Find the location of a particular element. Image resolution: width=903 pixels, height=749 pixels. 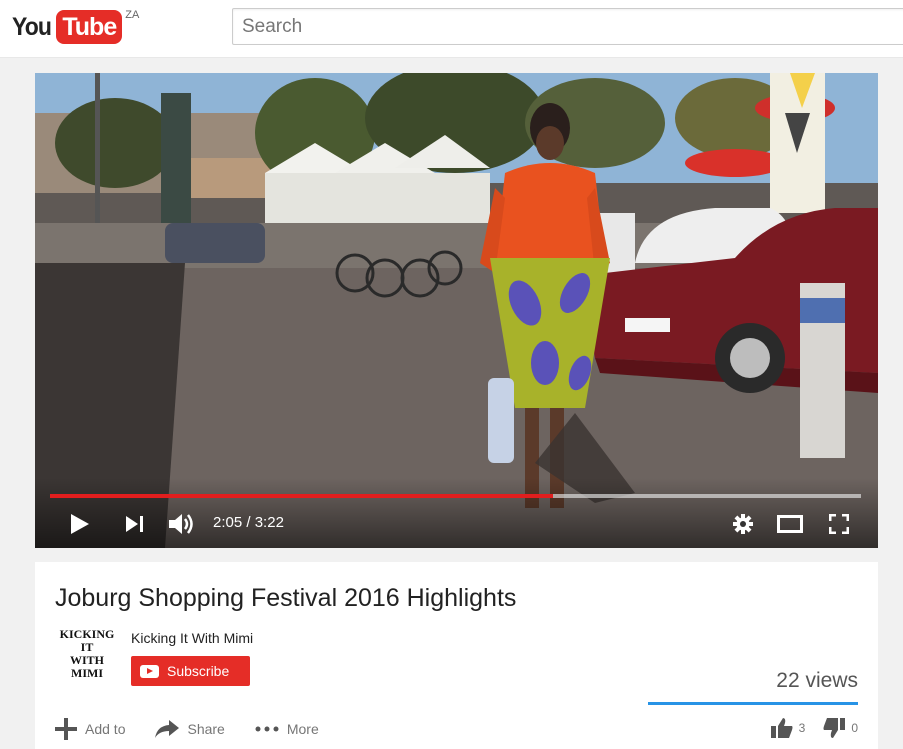

plus-icon is located at coordinates (66, 729).